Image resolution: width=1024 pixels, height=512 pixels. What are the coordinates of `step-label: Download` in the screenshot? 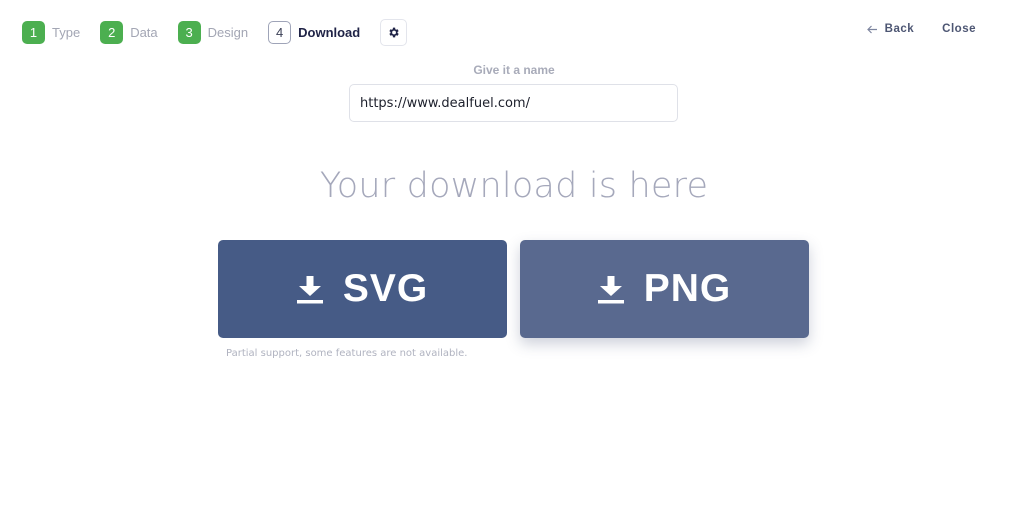 It's located at (329, 32).